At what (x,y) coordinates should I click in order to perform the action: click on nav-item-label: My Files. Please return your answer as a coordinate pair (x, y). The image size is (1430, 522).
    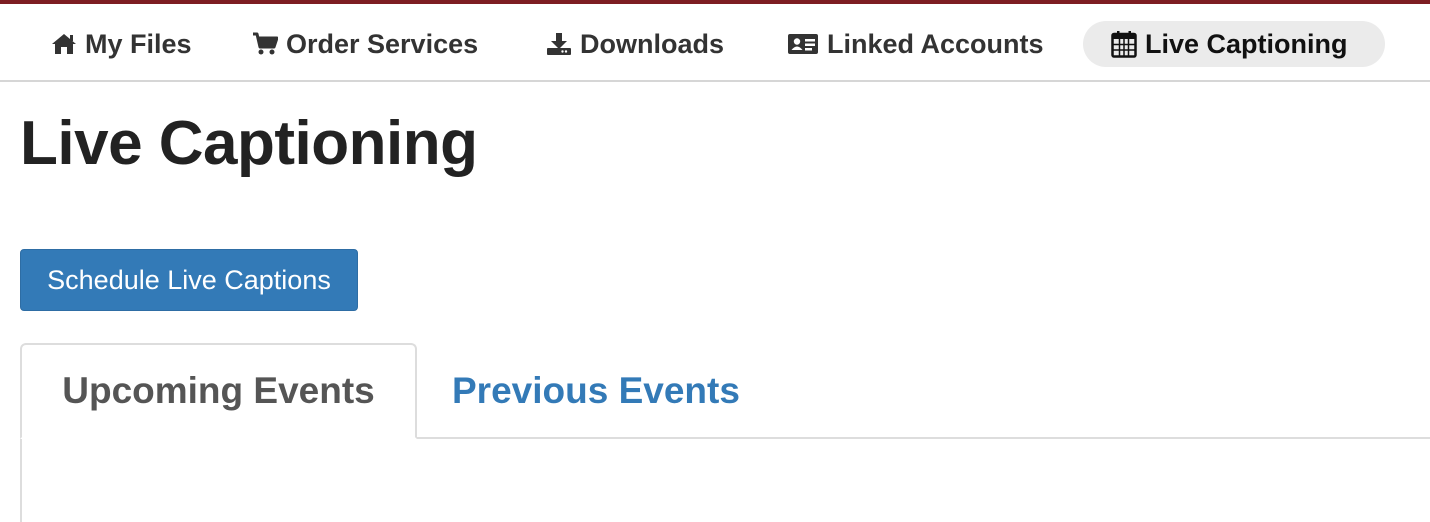
    Looking at the image, I should click on (138, 43).